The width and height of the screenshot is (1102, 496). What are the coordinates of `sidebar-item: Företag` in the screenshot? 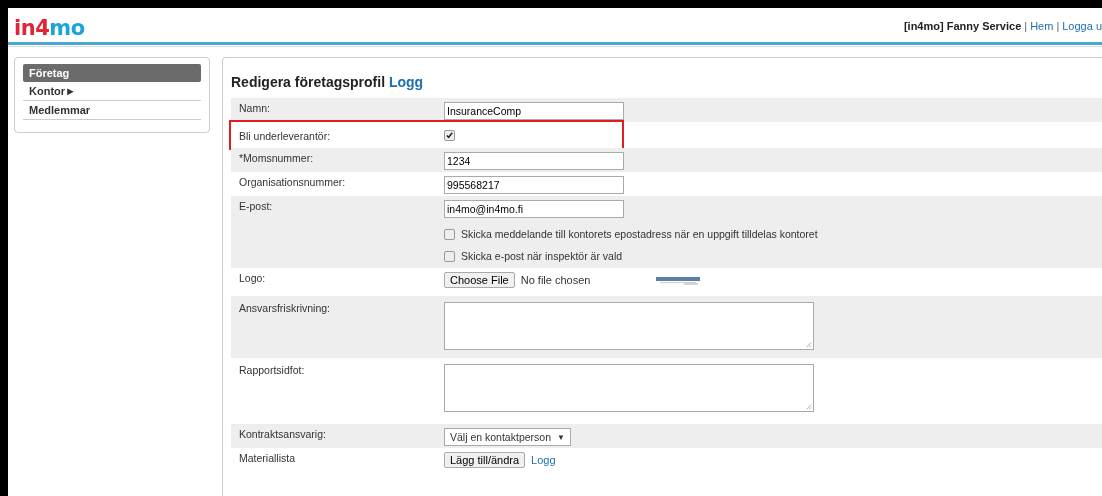 It's located at (112, 73).